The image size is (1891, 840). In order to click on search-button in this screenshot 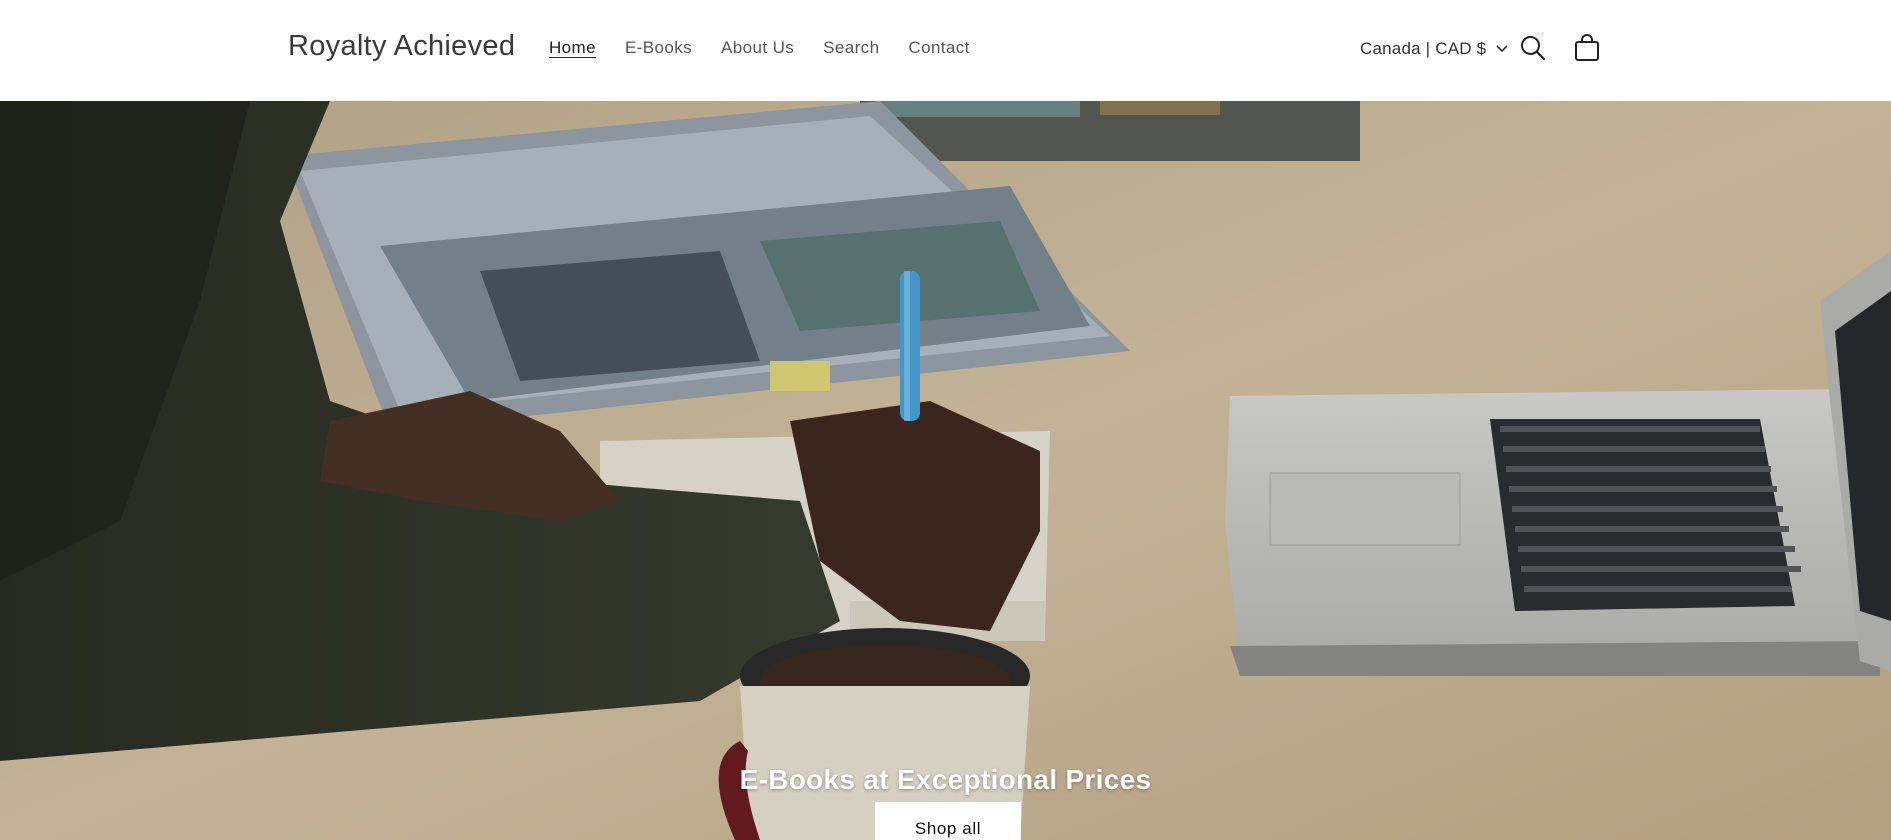, I will do `click(1533, 48)`.